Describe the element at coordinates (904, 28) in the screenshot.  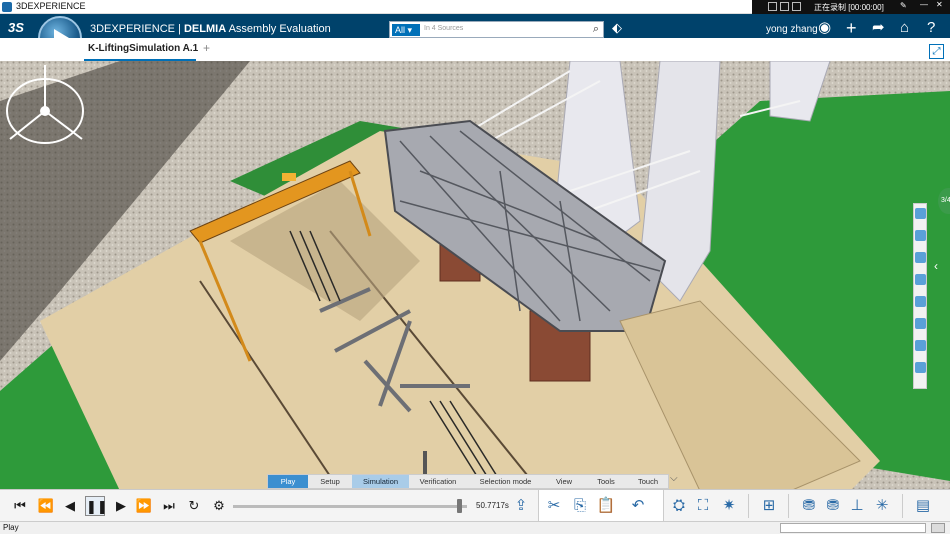
I see `home-icon: ⌂` at that location.